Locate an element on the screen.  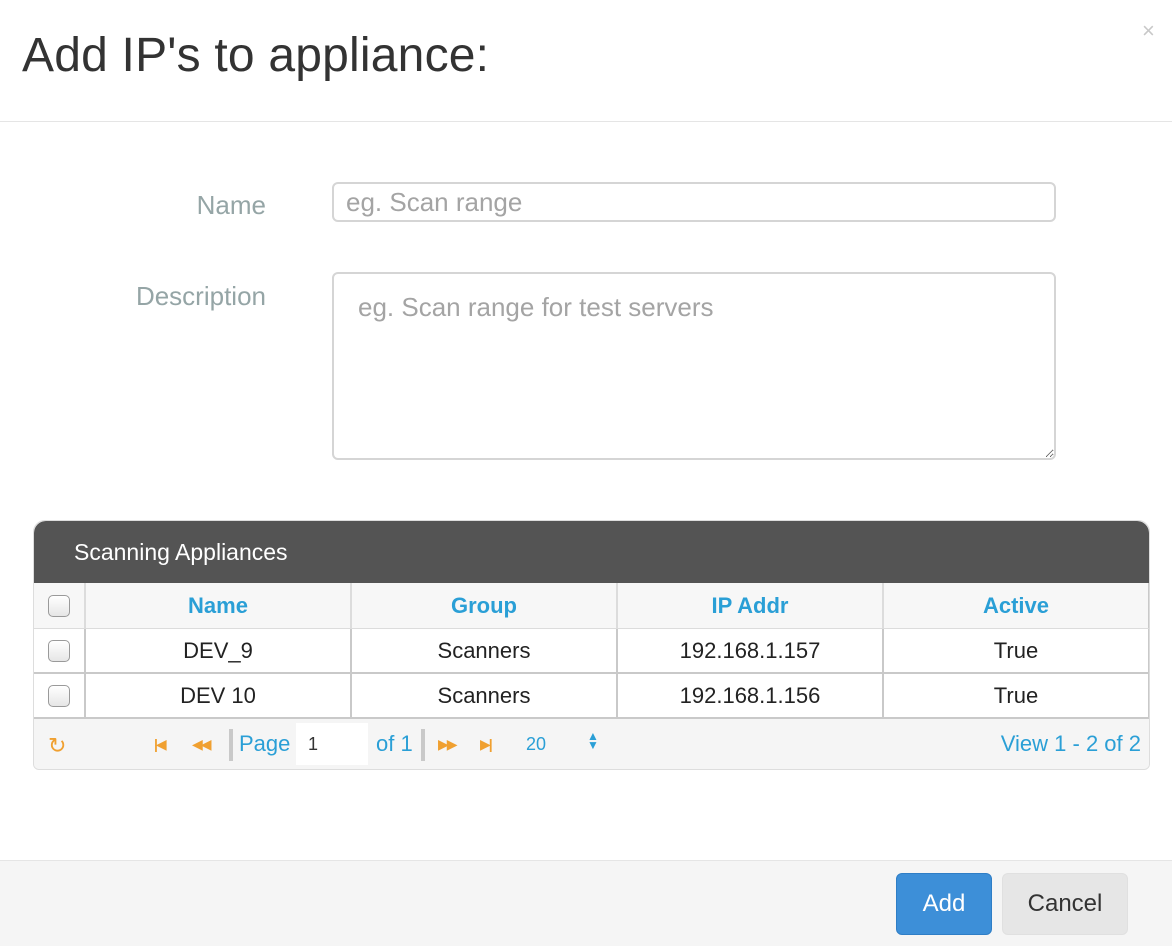
cell-ip-addr: 192.168.1.157 is located at coordinates (751, 650).